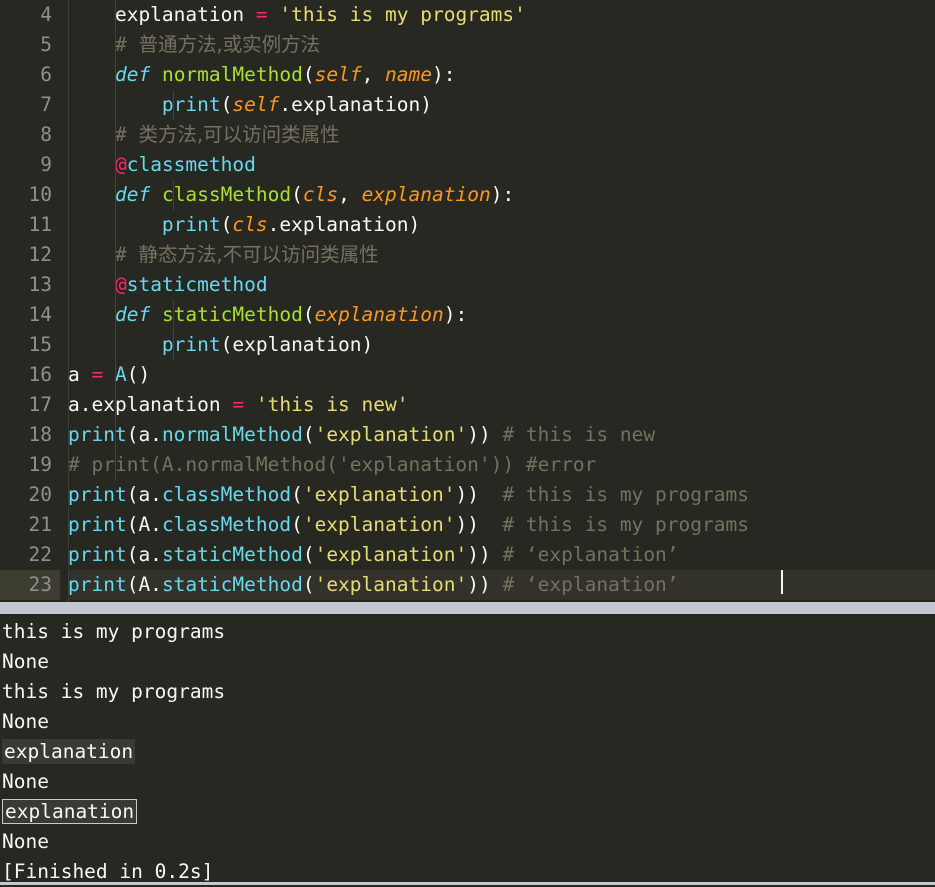  I want to click on code-line-content: explanation = 'this is my programs', so click(501, 15).